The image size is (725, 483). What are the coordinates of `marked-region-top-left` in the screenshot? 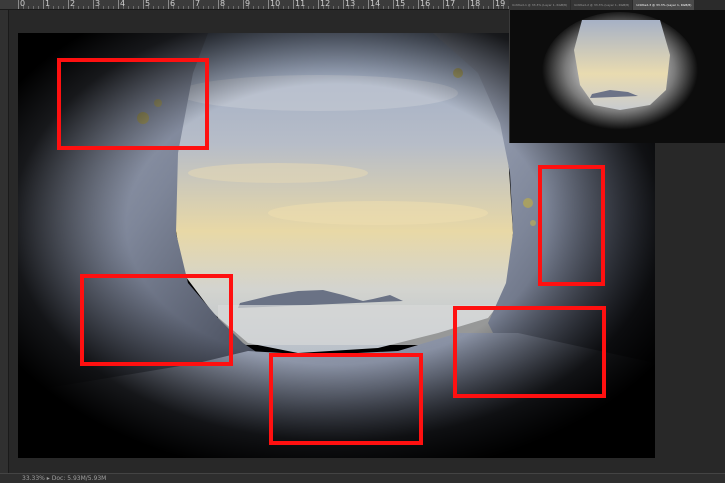 It's located at (133, 104).